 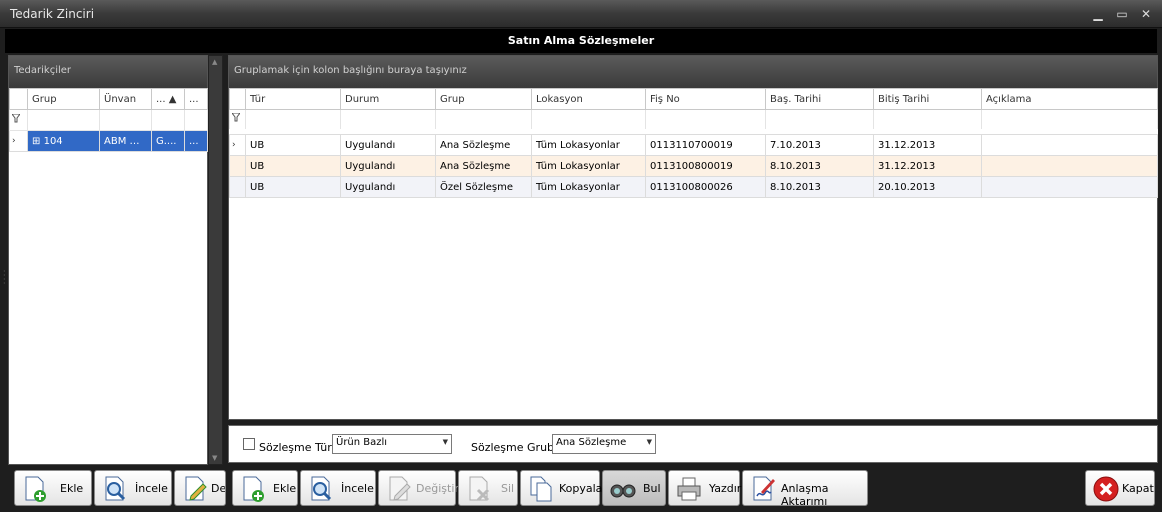 What do you see at coordinates (705, 99) in the screenshot?
I see `column-header-fis-no: Fiş No` at bounding box center [705, 99].